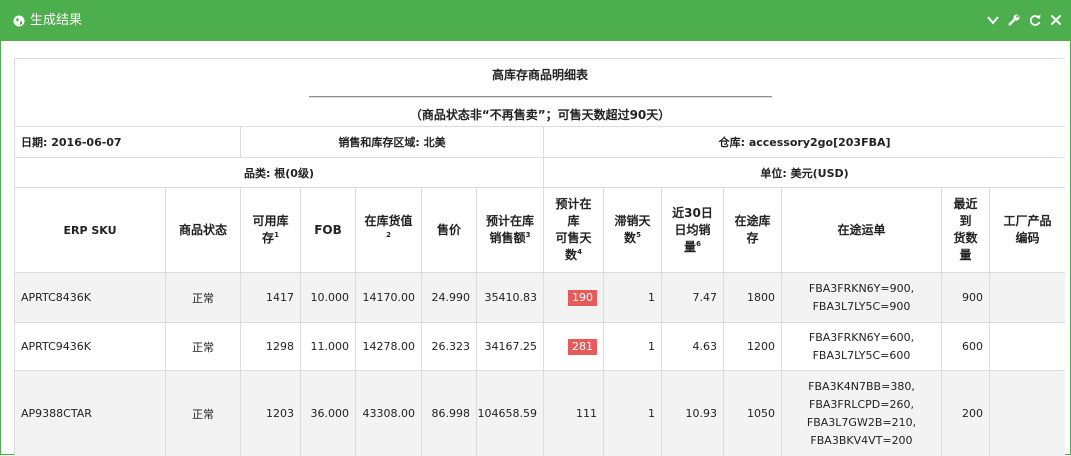 Image resolution: width=1071 pixels, height=456 pixels. What do you see at coordinates (693, 298) in the screenshot?
I see `cell-avg30: 7.47` at bounding box center [693, 298].